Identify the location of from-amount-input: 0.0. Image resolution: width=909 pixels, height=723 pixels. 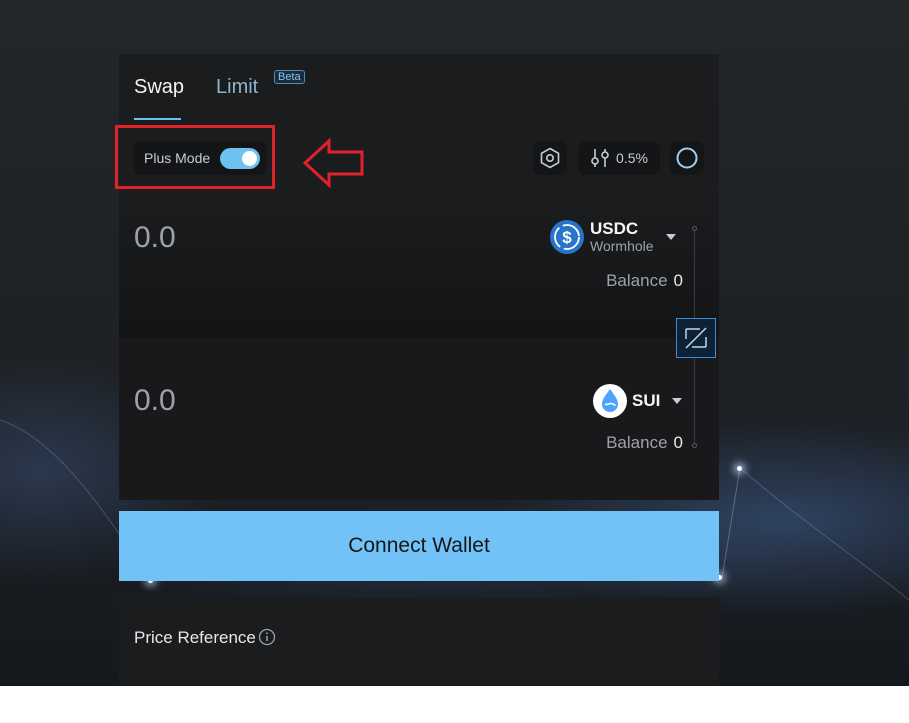
(155, 238).